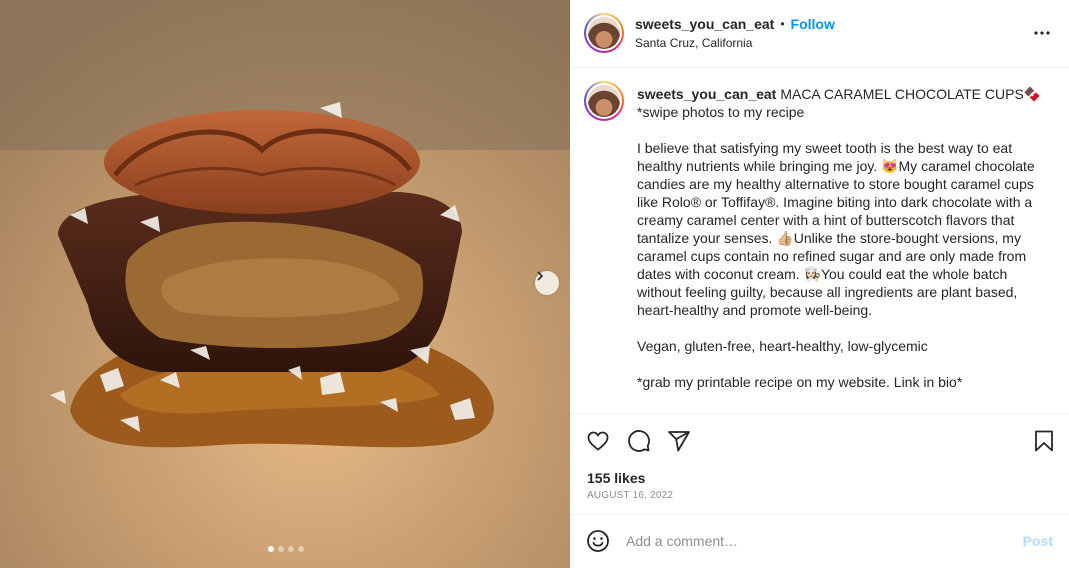 The image size is (1069, 568). I want to click on share-button, so click(679, 443).